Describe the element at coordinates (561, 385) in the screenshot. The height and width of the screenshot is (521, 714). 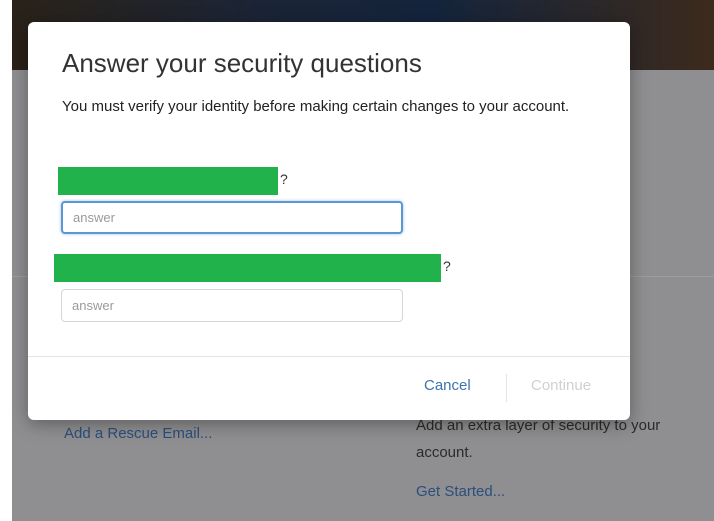
I see `continue-button: Continue` at that location.